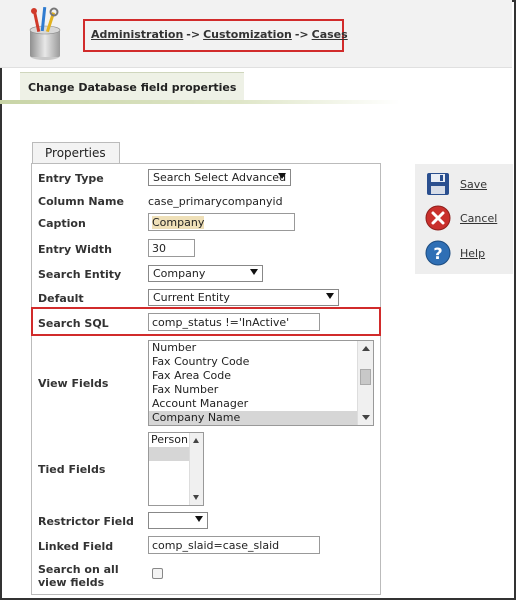 The image size is (516, 600). Describe the element at coordinates (157, 573) in the screenshot. I see `search-all-view-checkbox` at that location.